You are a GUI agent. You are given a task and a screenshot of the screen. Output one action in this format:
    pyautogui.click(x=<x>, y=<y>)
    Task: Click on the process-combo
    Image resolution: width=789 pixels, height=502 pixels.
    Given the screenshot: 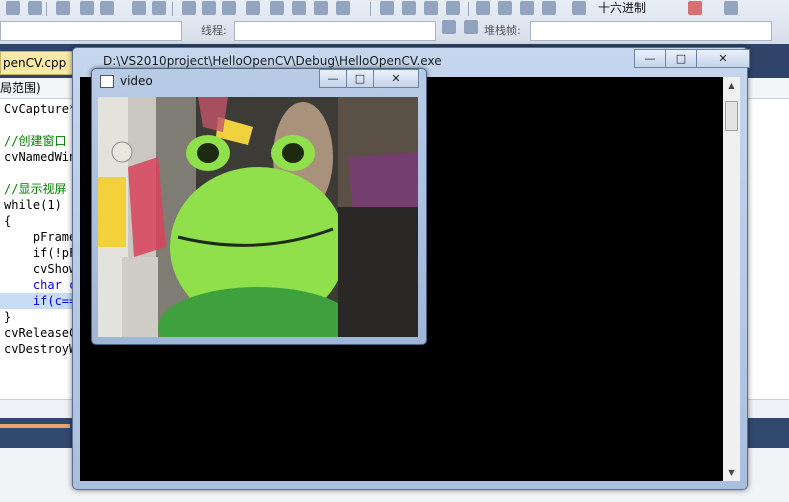 What is the action you would take?
    pyautogui.click(x=91, y=31)
    